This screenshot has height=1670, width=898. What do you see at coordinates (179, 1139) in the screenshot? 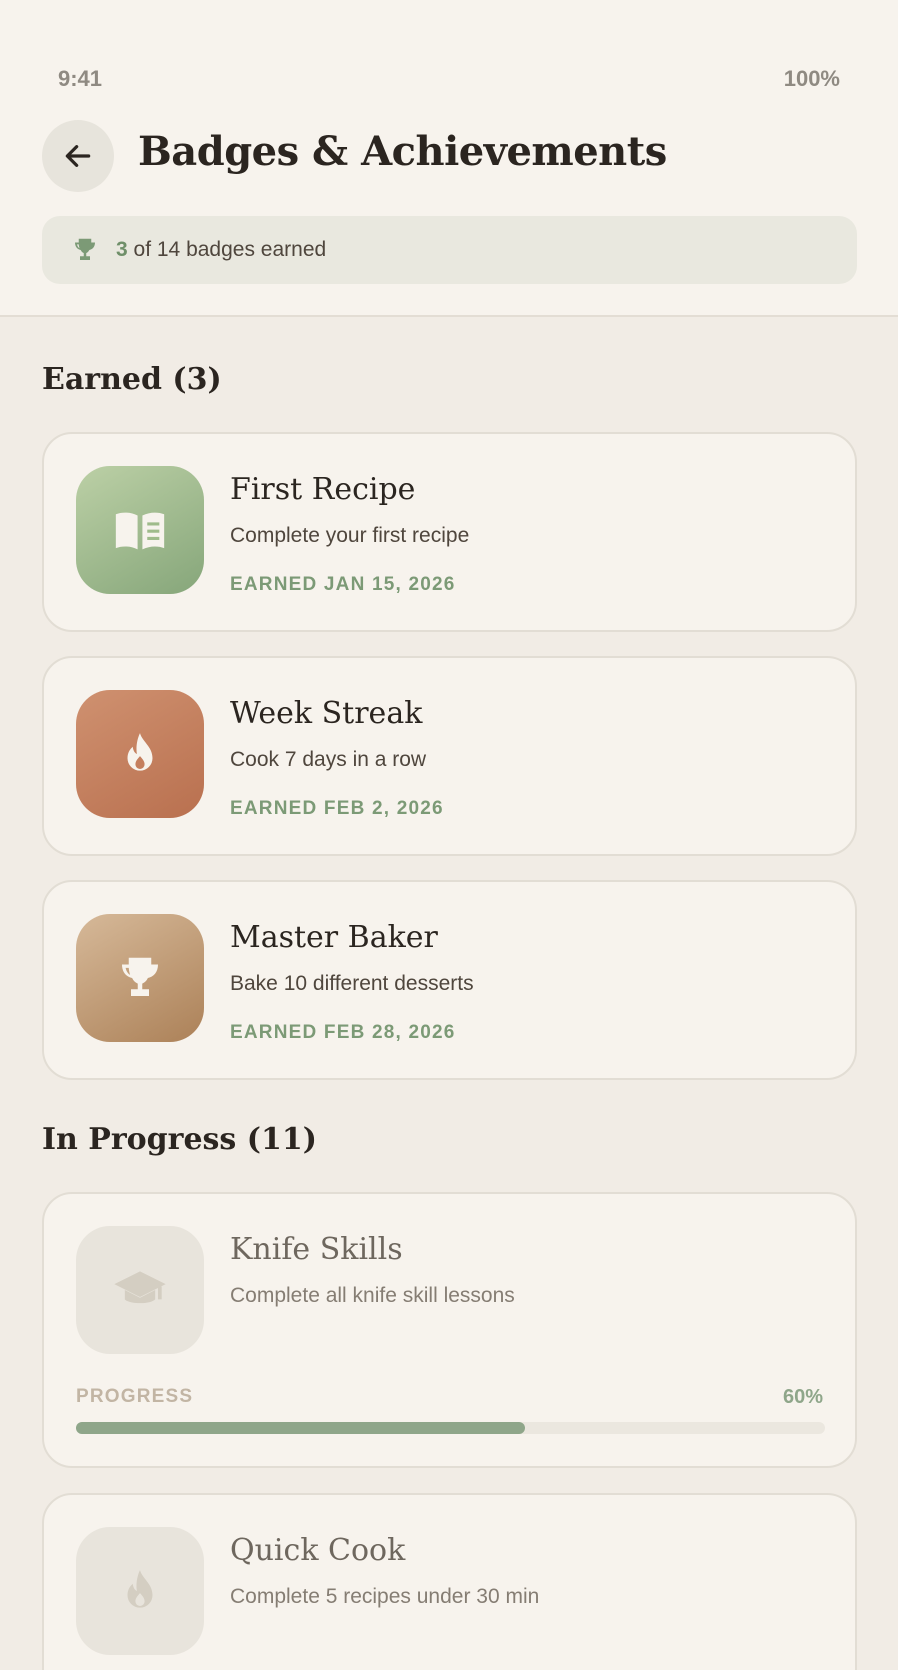
I see `in-progress-section-title: In Progress (11)` at bounding box center [179, 1139].